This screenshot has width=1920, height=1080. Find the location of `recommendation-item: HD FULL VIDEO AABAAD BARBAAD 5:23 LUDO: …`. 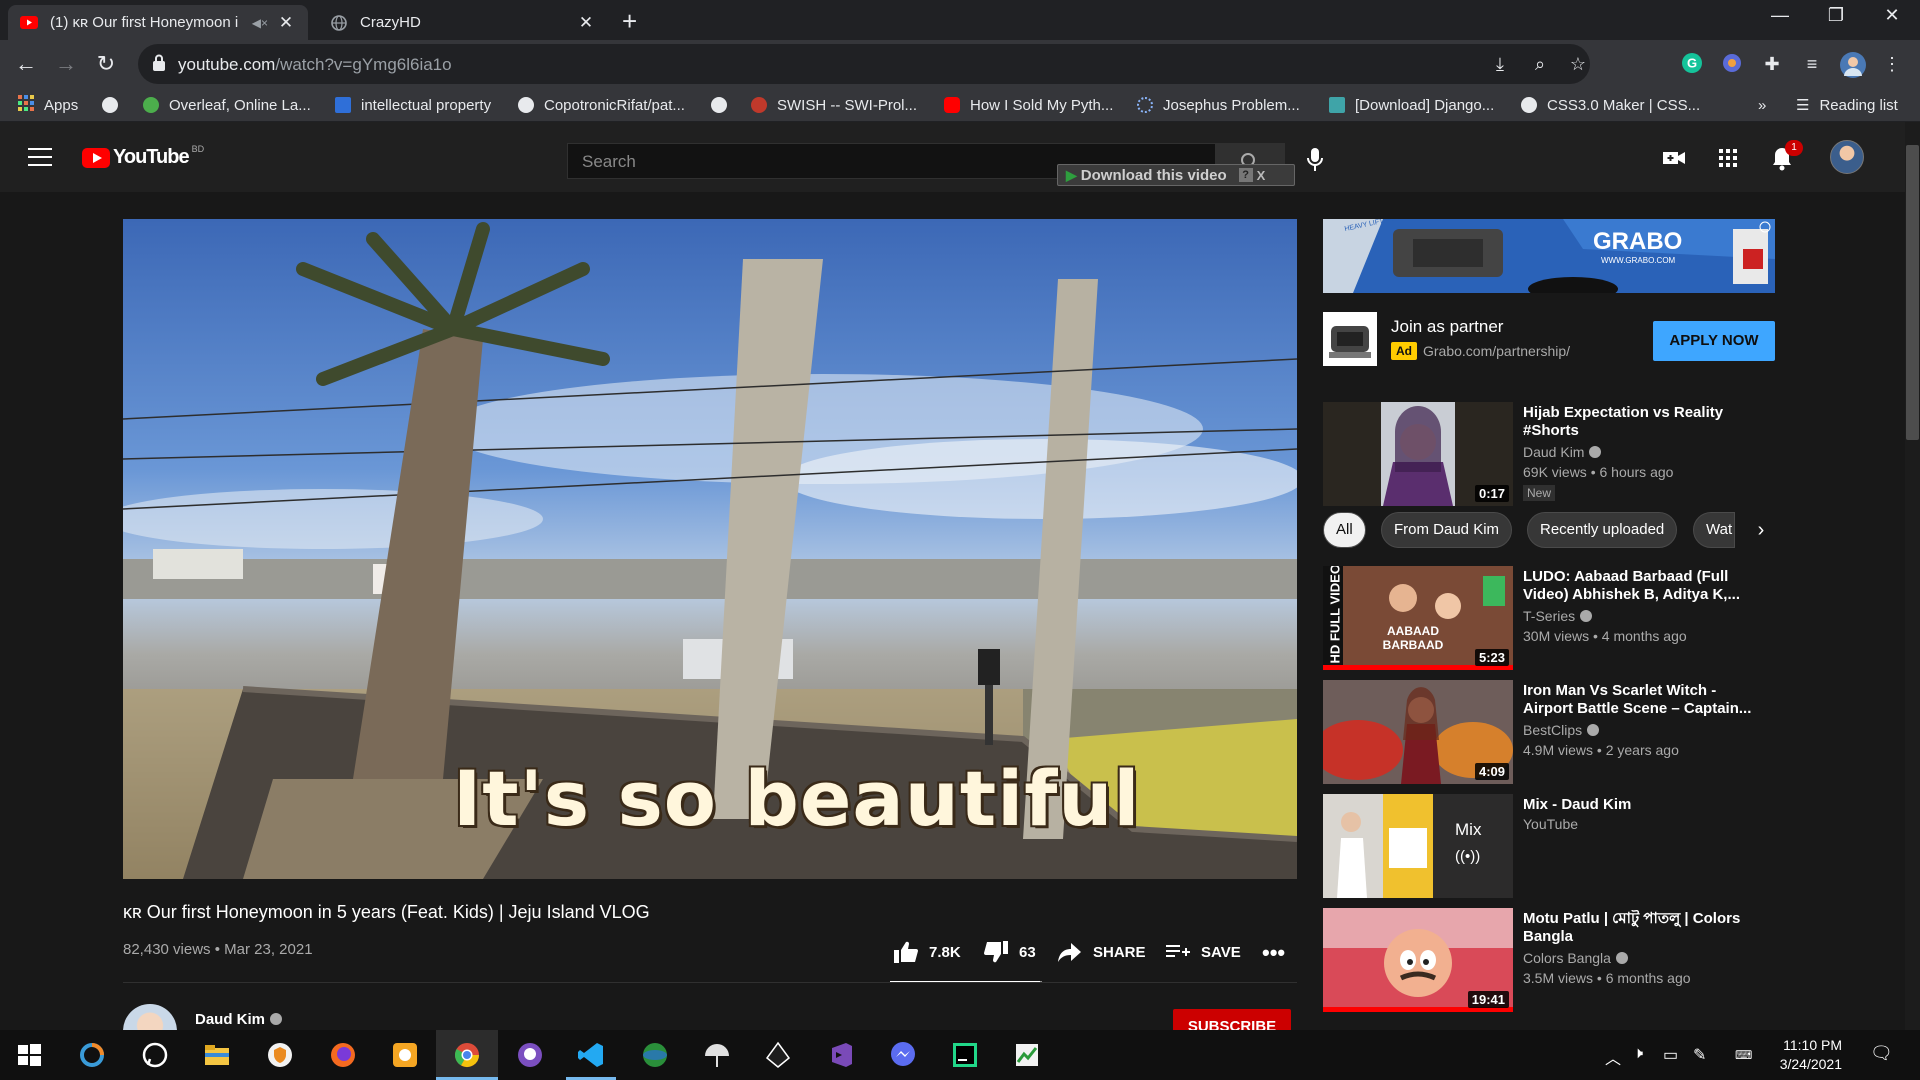

recommendation-item: HD FULL VIDEO AABAAD BARBAAD 5:23 LUDO: … is located at coordinates (1553, 618).